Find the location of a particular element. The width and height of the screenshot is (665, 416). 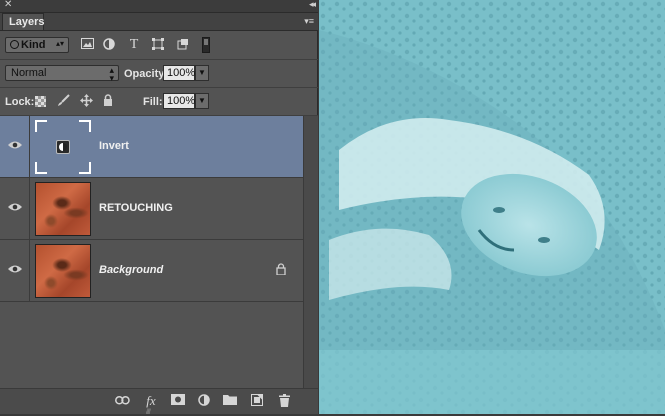

opacity-input: 100% is located at coordinates (179, 73).